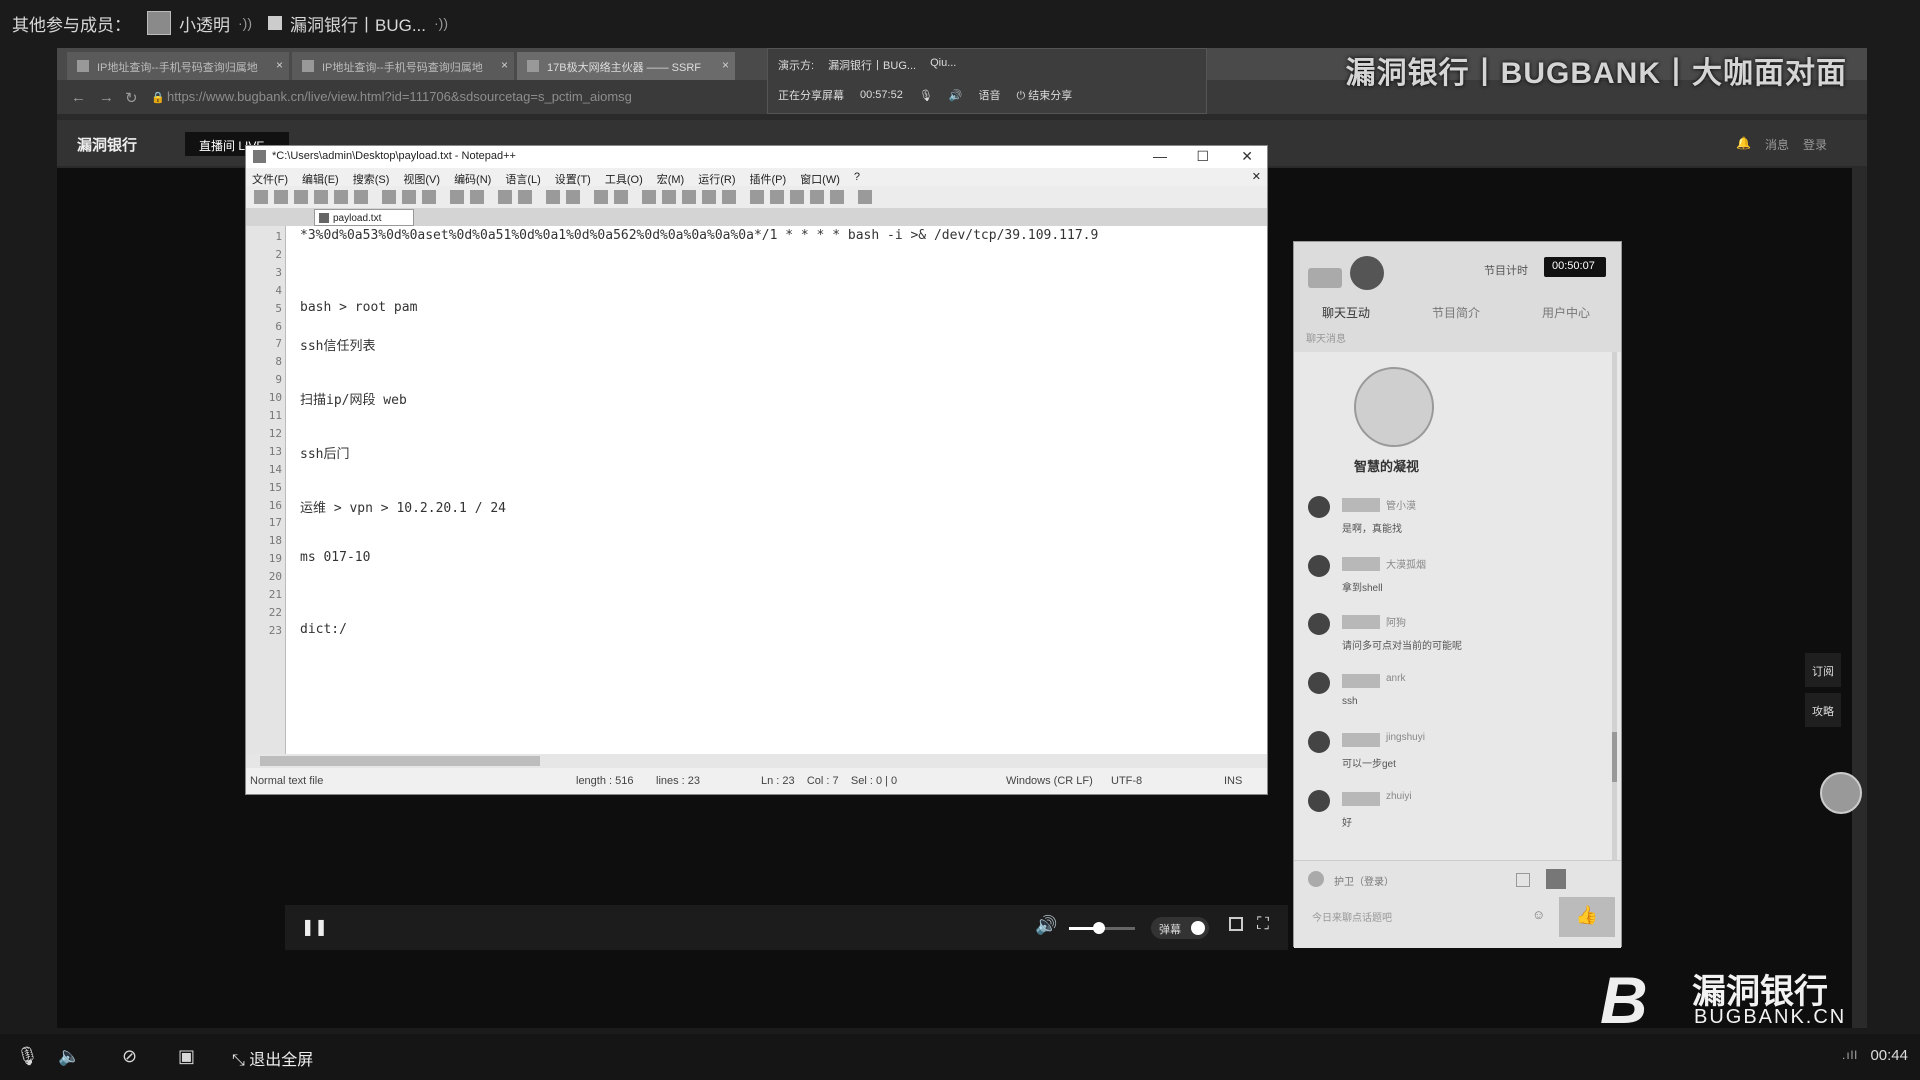 Image resolution: width=1920 pixels, height=1080 pixels. What do you see at coordinates (272, 1058) in the screenshot?
I see `exit-fullscreen-button: ⤡ 退出全屏` at bounding box center [272, 1058].